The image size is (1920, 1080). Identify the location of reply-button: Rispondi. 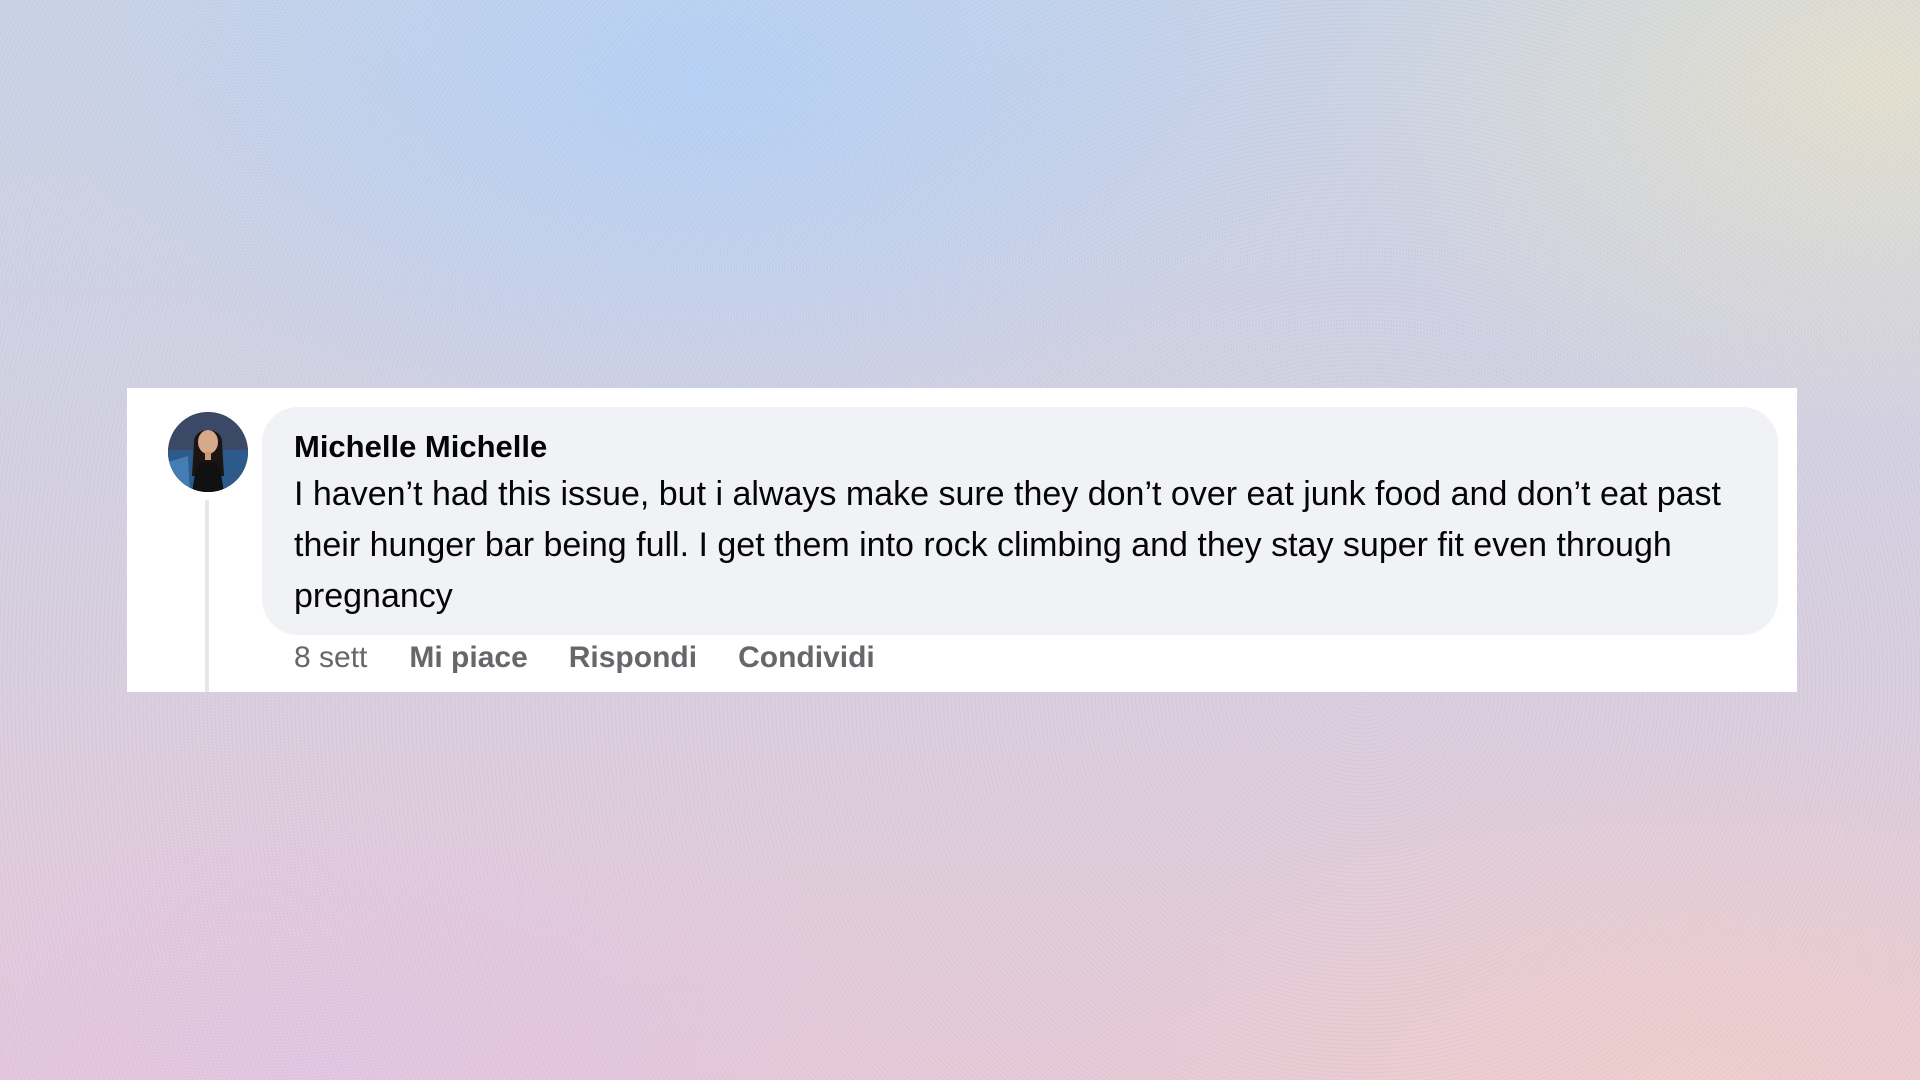
(633, 658).